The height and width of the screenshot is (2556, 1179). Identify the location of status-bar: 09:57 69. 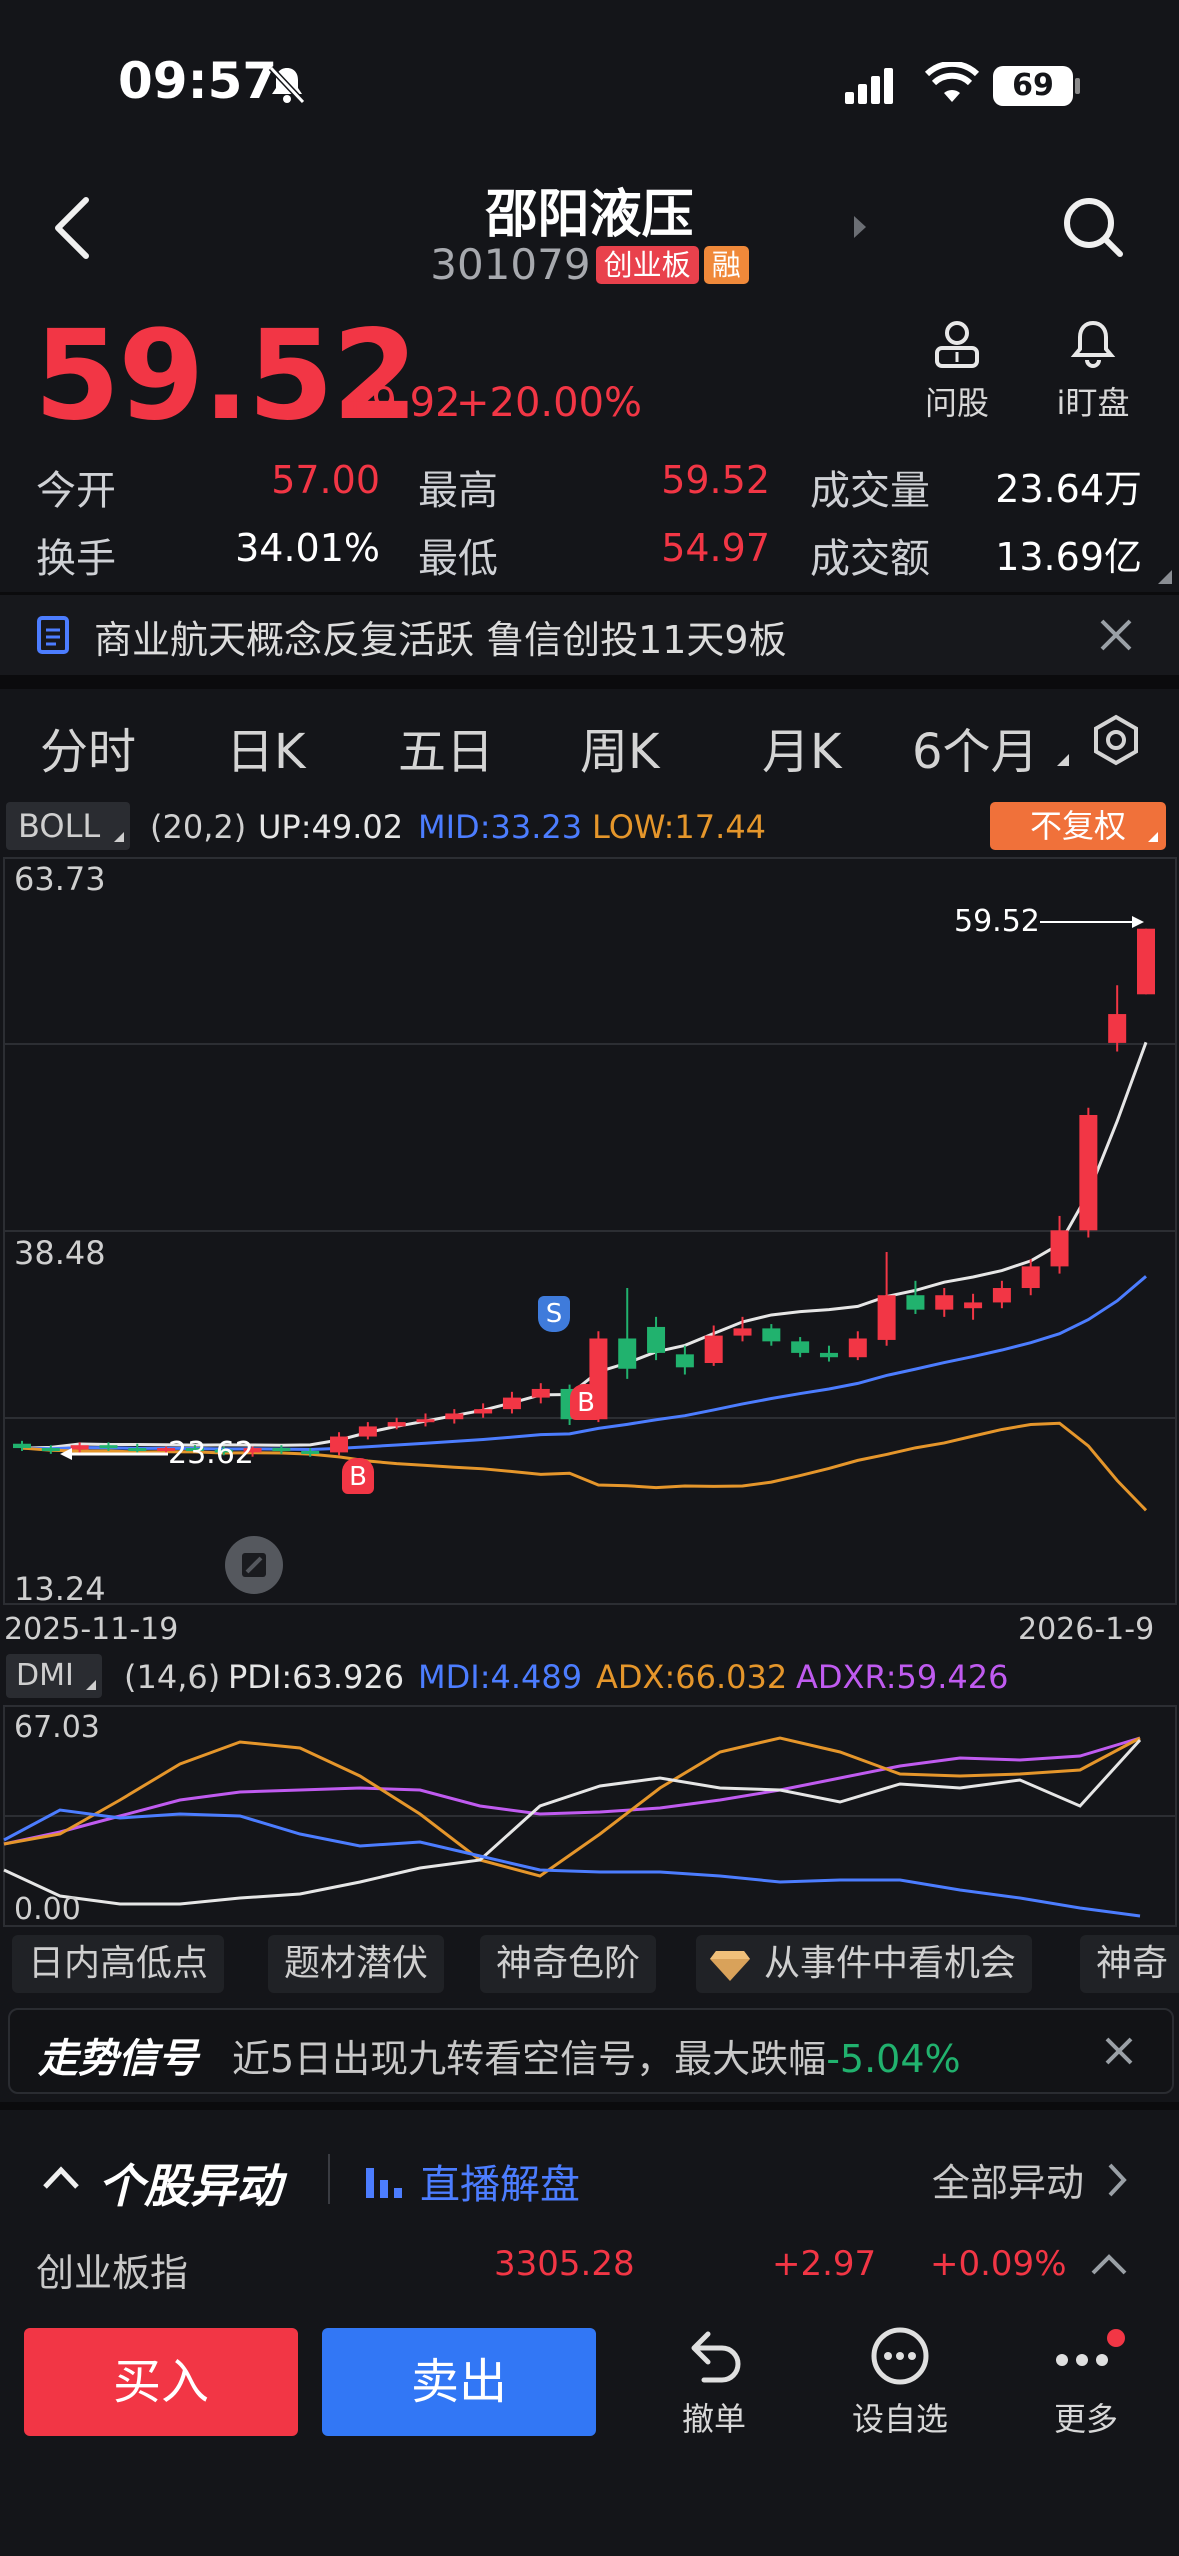
(589, 85).